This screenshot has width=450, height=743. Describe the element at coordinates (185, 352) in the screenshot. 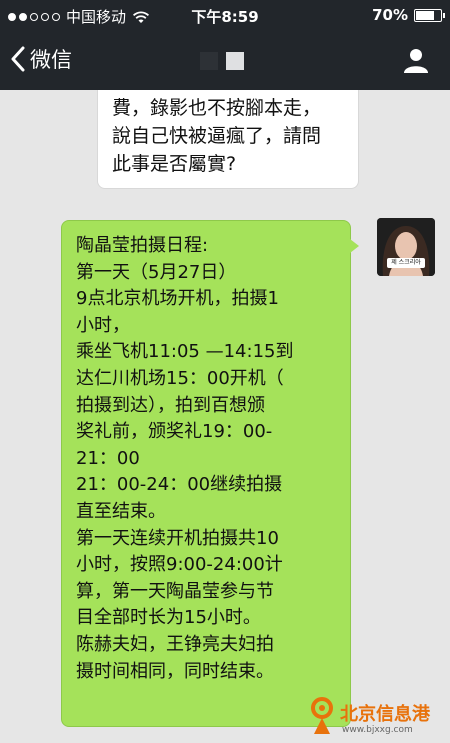

I see `message-line: 乘坐飞机11:05 —14:15到` at that location.